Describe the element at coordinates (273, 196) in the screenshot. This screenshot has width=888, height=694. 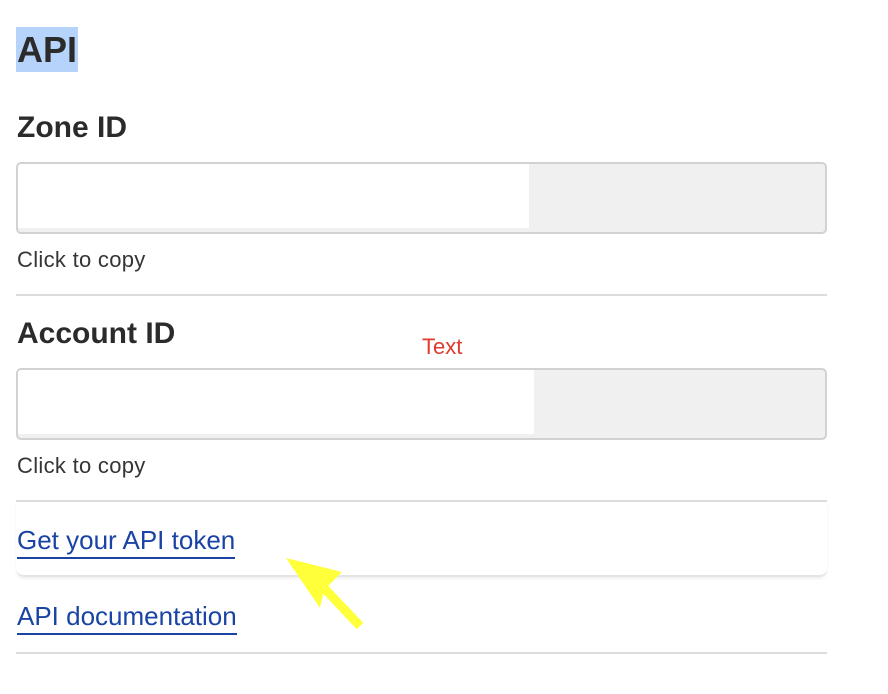
I see `zone-id-value` at that location.